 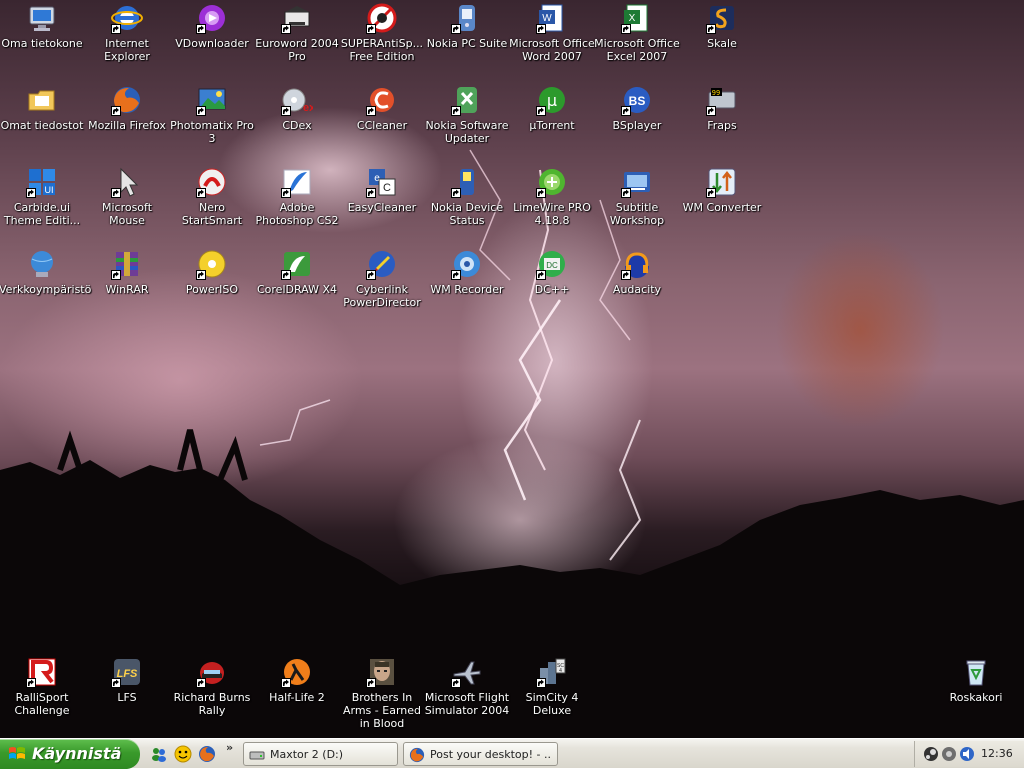 I want to click on desktop-icon-label: LFS, so click(x=127, y=697).